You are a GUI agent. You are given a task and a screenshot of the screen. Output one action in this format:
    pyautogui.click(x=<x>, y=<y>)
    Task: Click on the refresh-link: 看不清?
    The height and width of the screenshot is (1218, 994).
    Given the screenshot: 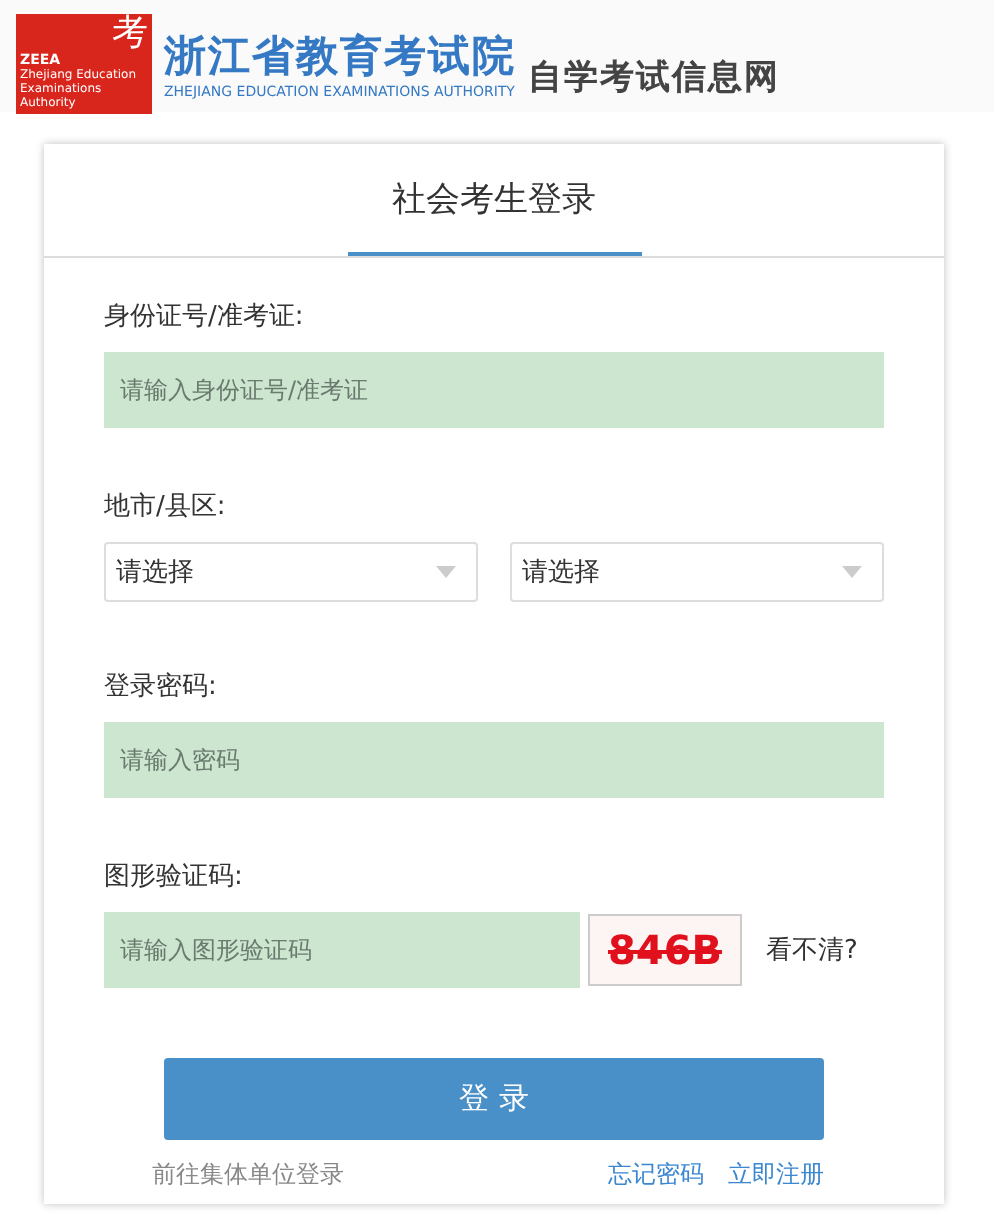 What is the action you would take?
    pyautogui.click(x=812, y=950)
    